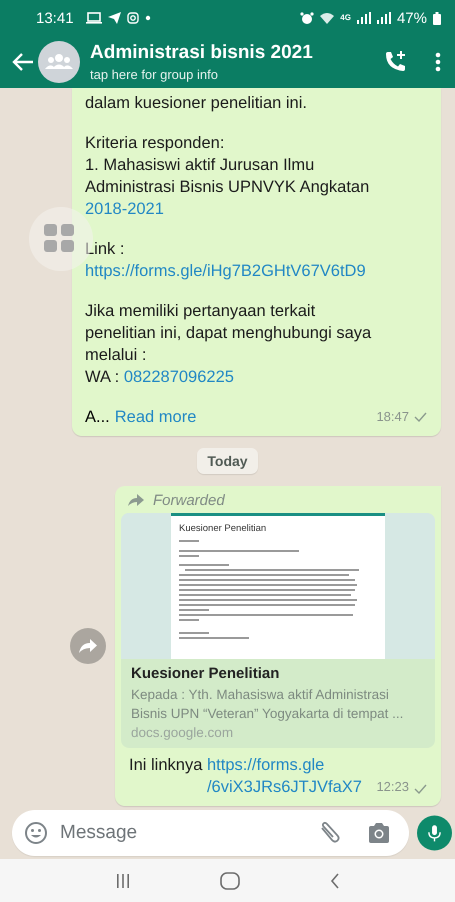 The width and height of the screenshot is (455, 902). What do you see at coordinates (36, 832) in the screenshot?
I see `emoji-icon` at bounding box center [36, 832].